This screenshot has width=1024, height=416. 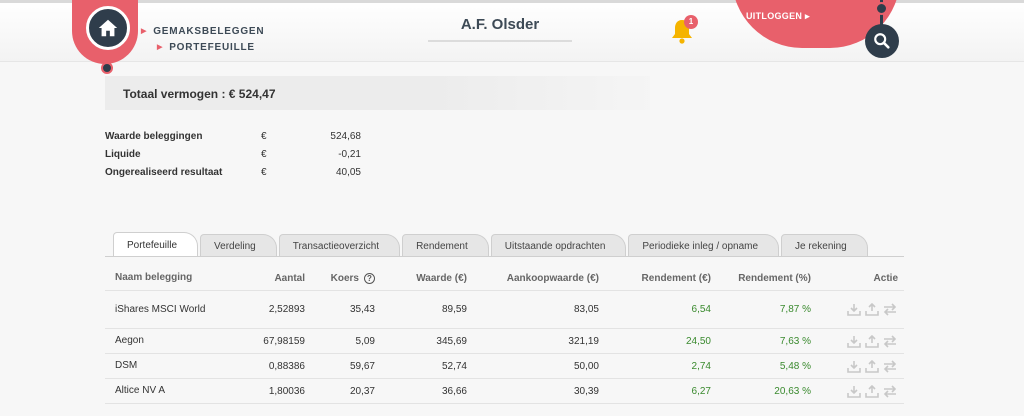 I want to click on home-button, so click(x=108, y=28).